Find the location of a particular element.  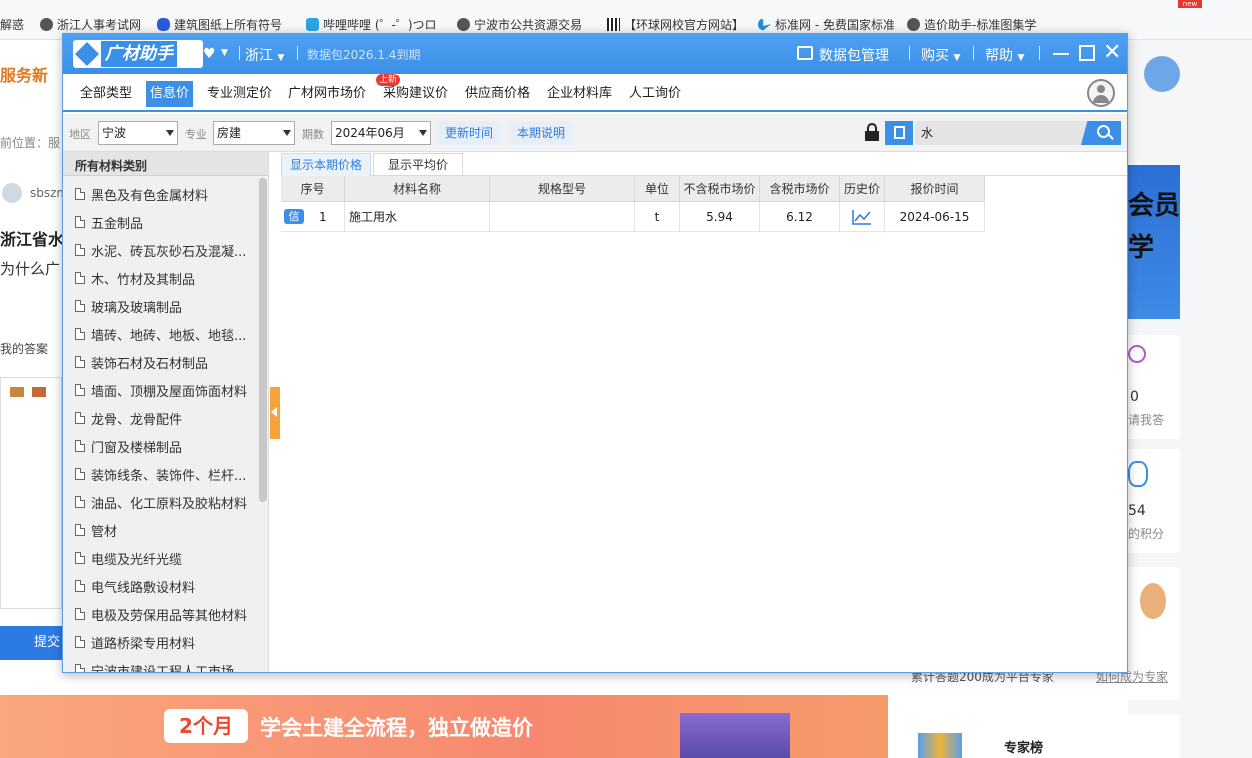

chart-icon is located at coordinates (862, 217).